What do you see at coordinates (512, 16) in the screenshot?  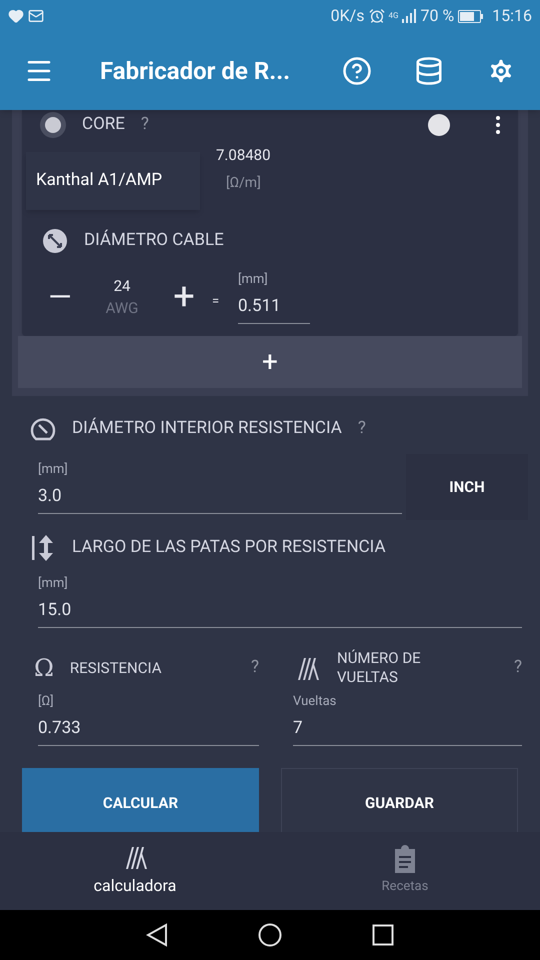 I see `clock: 15:16` at bounding box center [512, 16].